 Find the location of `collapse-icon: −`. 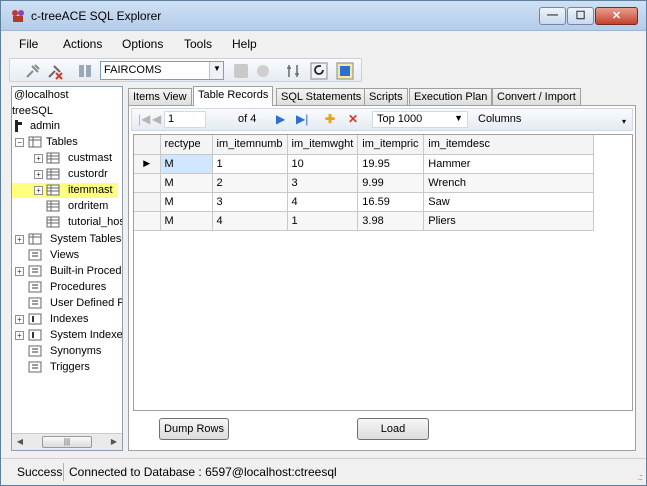

collapse-icon: − is located at coordinates (19, 142).